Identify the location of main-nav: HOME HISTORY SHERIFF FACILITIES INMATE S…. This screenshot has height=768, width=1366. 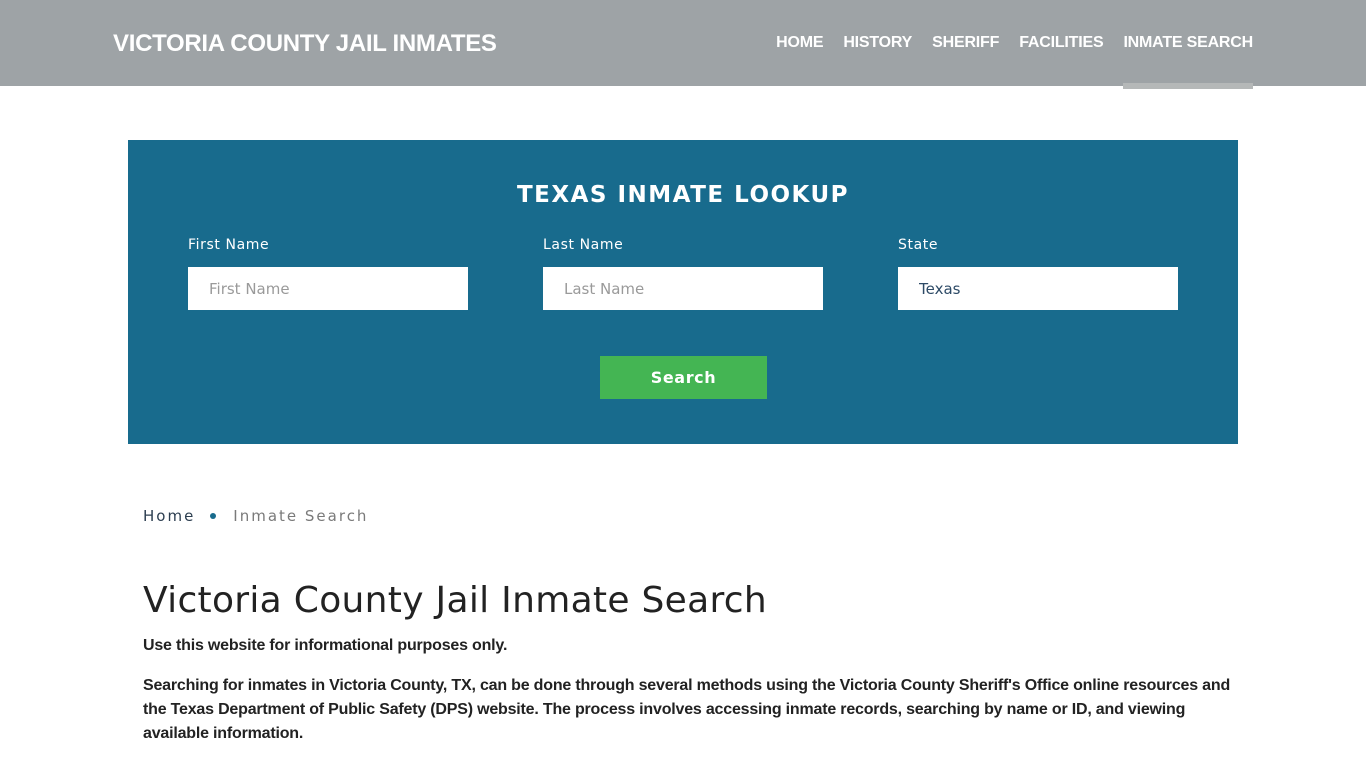
(1004, 44).